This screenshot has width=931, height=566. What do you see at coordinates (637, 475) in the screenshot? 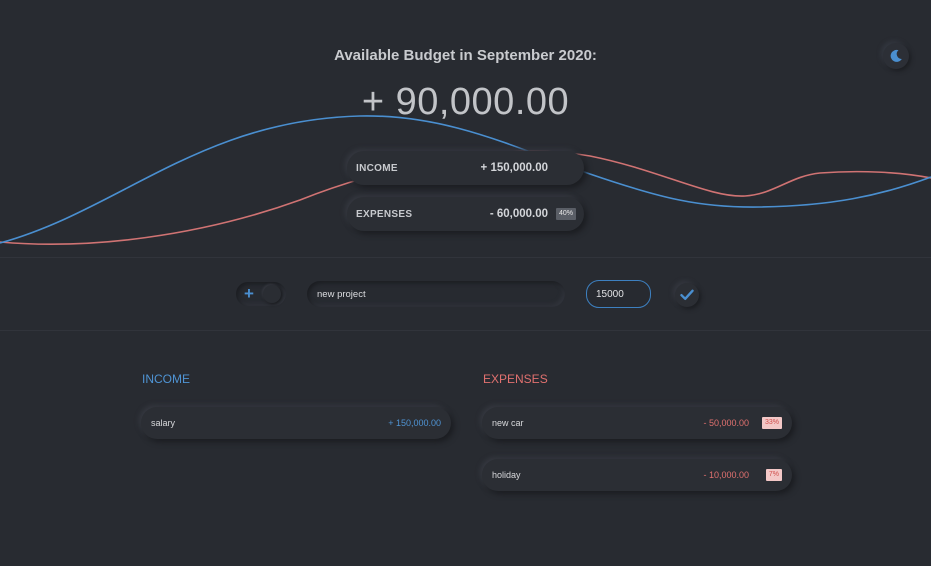
I see `expense-item: holiday - 10,000.00 7%` at bounding box center [637, 475].